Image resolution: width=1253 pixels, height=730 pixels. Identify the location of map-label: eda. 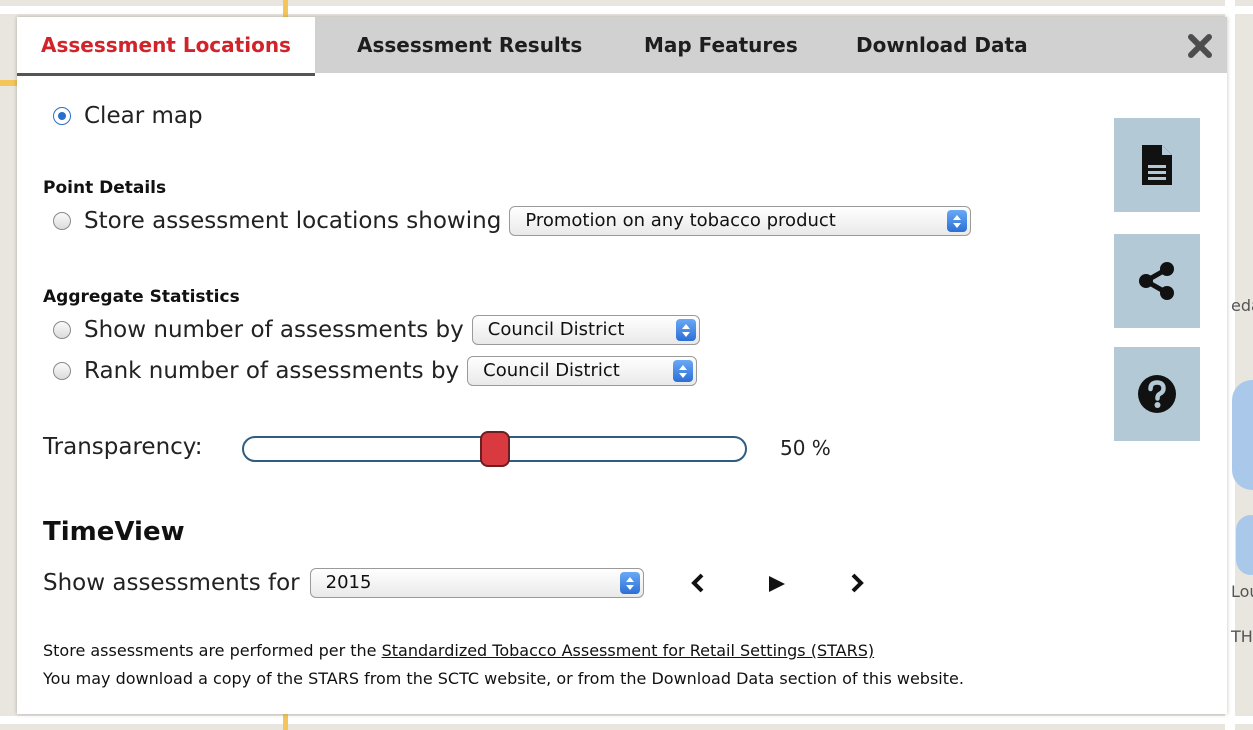
(1242, 305).